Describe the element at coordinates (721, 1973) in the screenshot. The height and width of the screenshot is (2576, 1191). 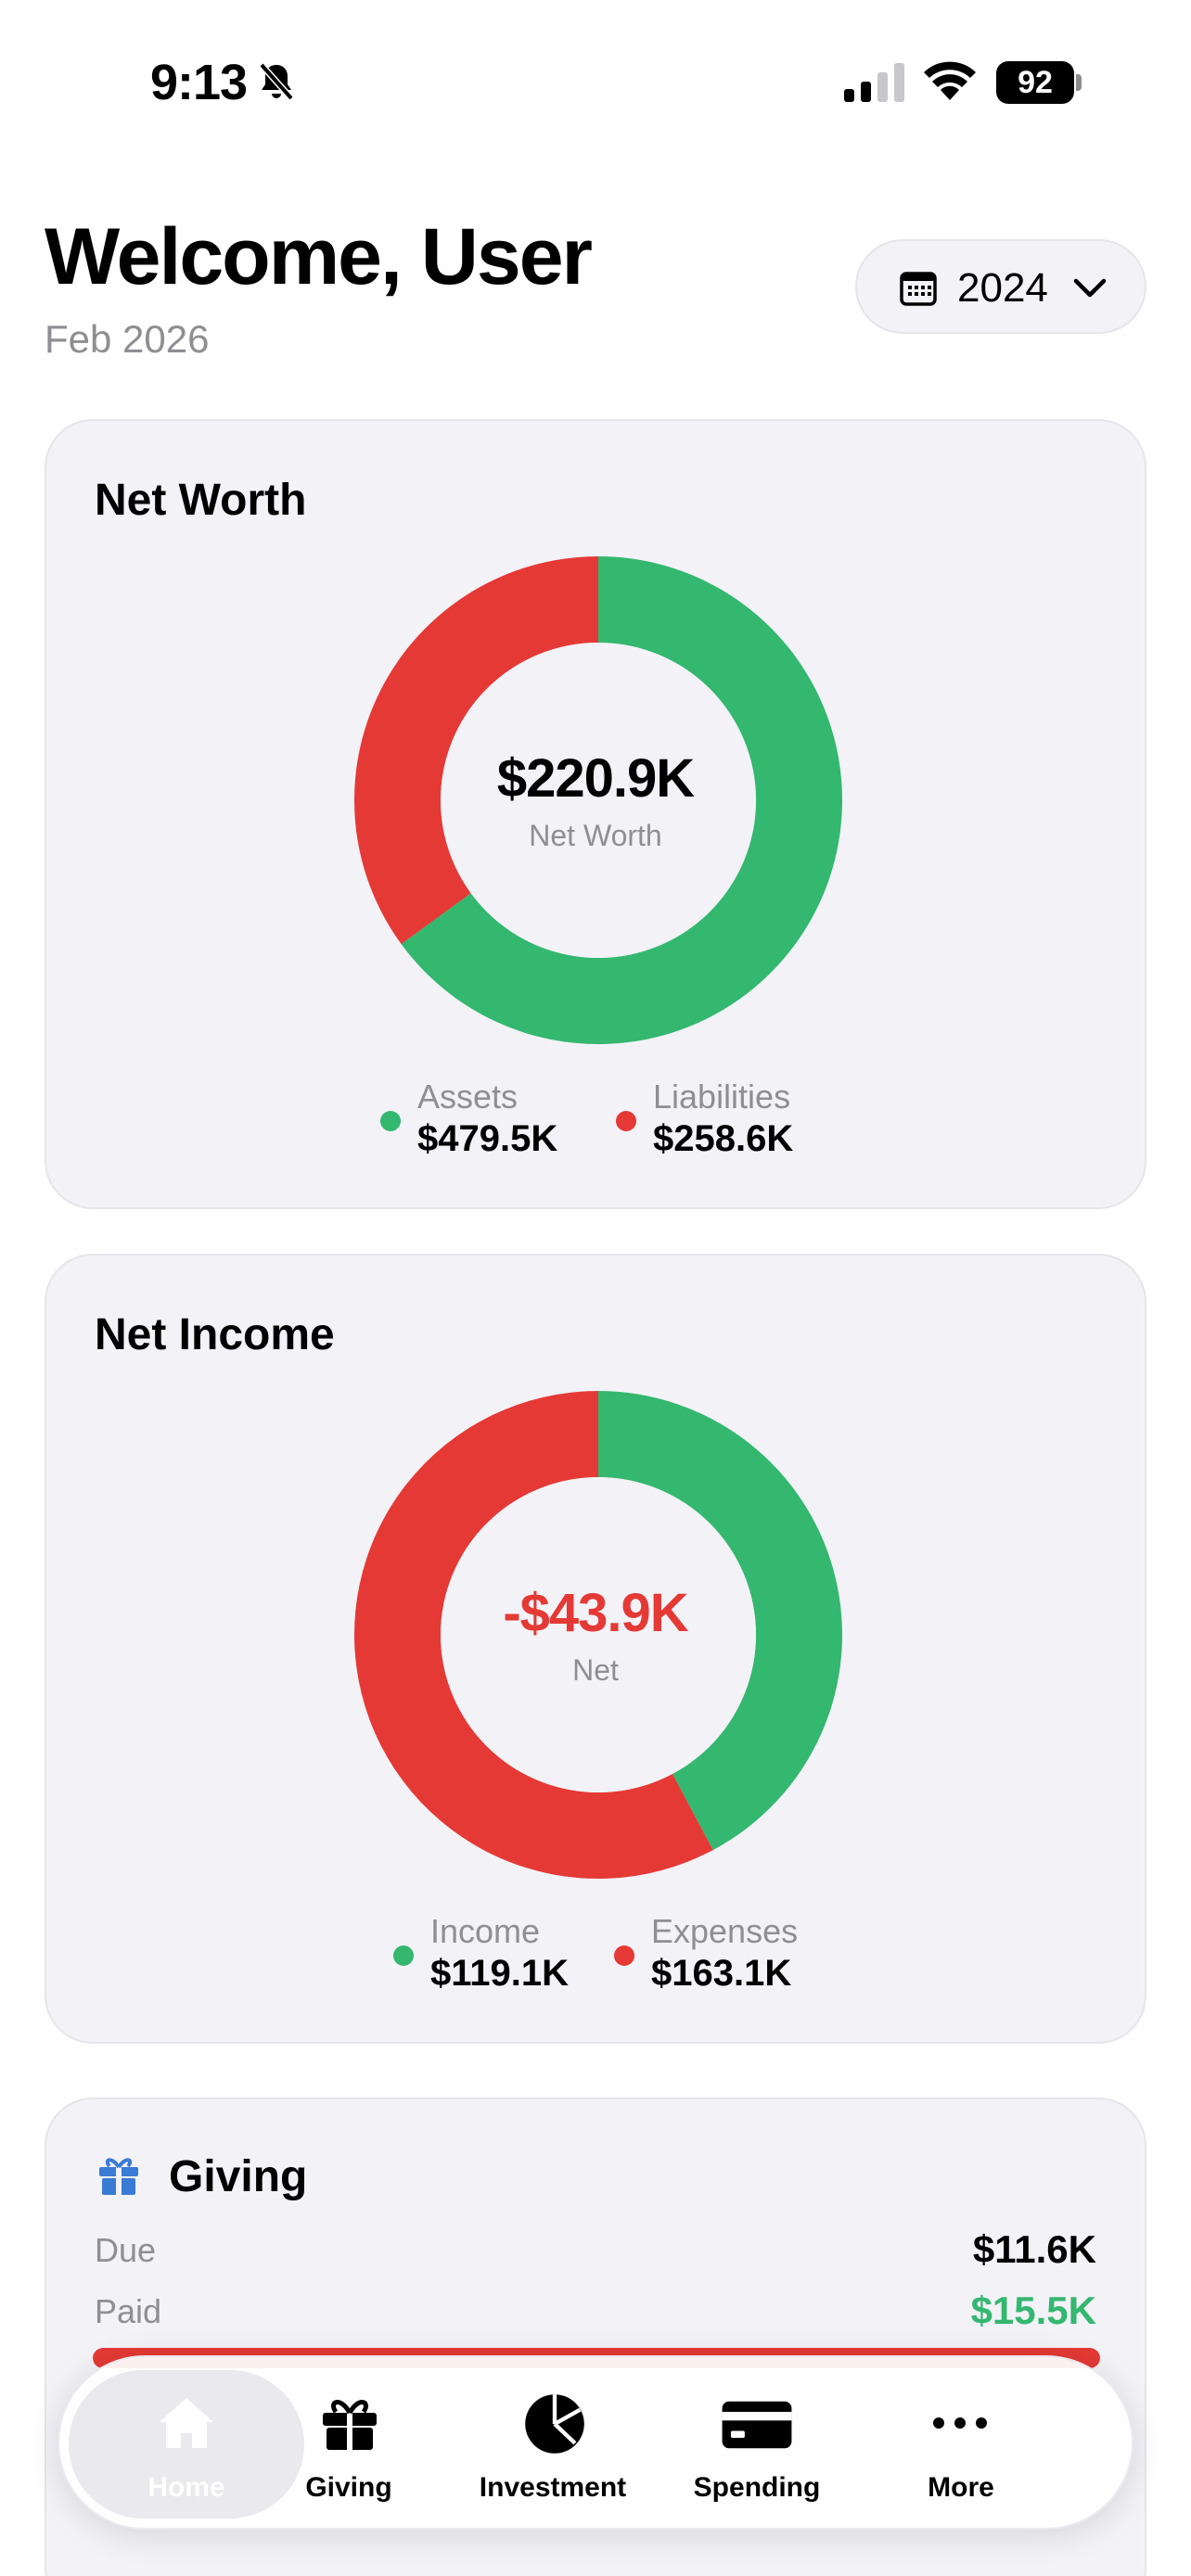
I see `legend-value-expenses: $163.1K` at that location.